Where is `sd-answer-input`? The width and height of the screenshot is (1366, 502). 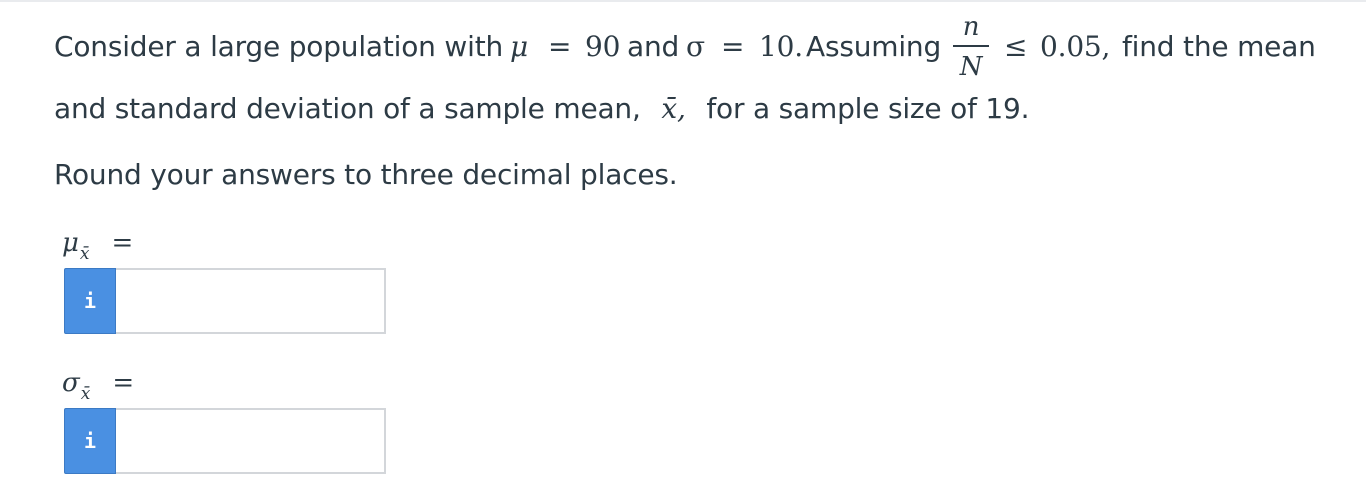
sd-answer-input is located at coordinates (251, 441).